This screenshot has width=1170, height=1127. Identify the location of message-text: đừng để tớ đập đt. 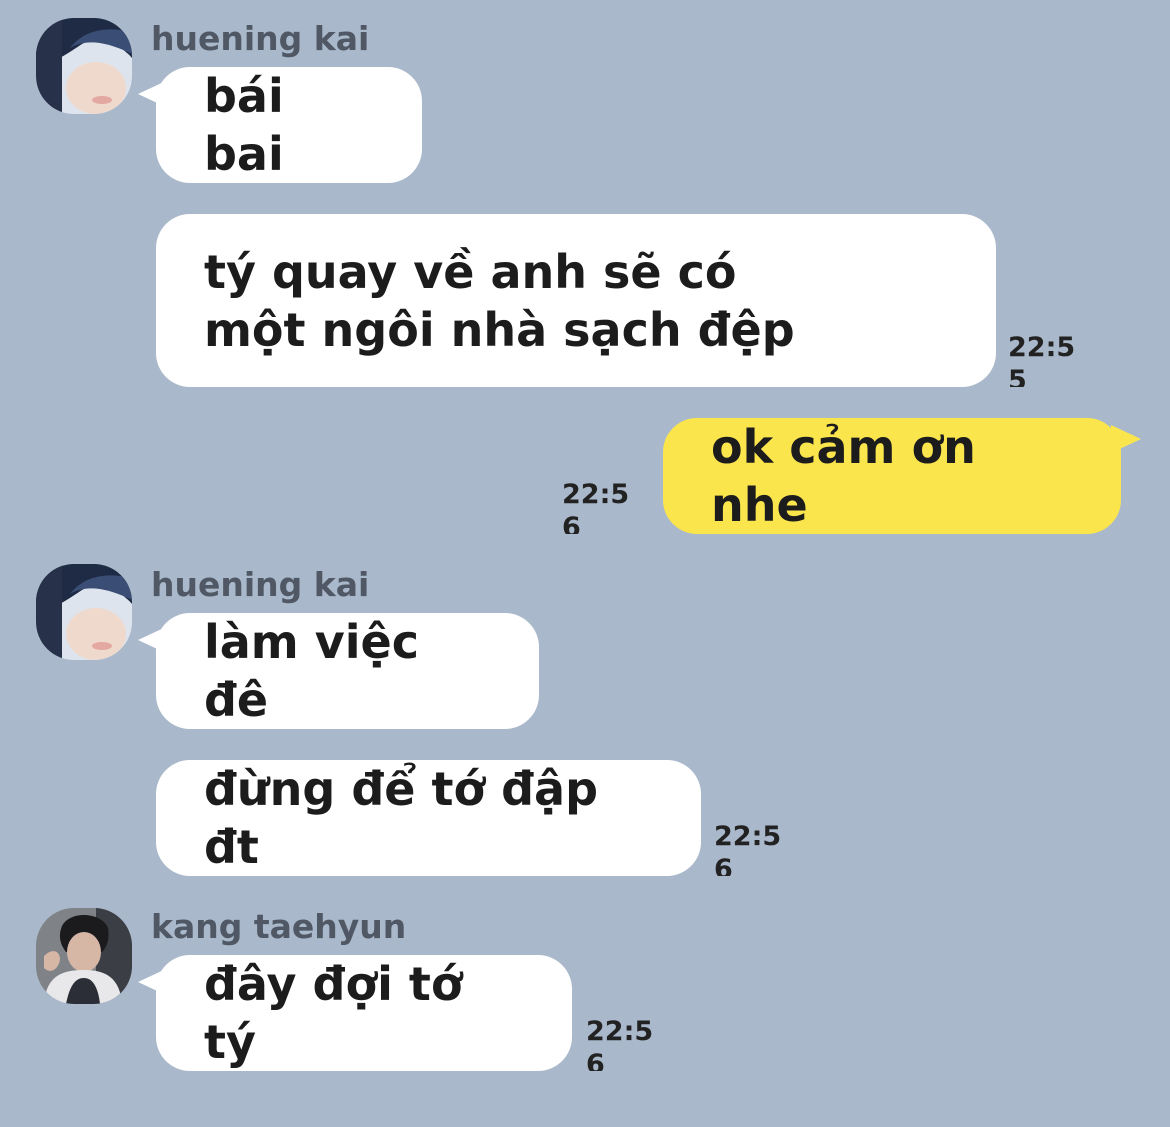
(401, 818).